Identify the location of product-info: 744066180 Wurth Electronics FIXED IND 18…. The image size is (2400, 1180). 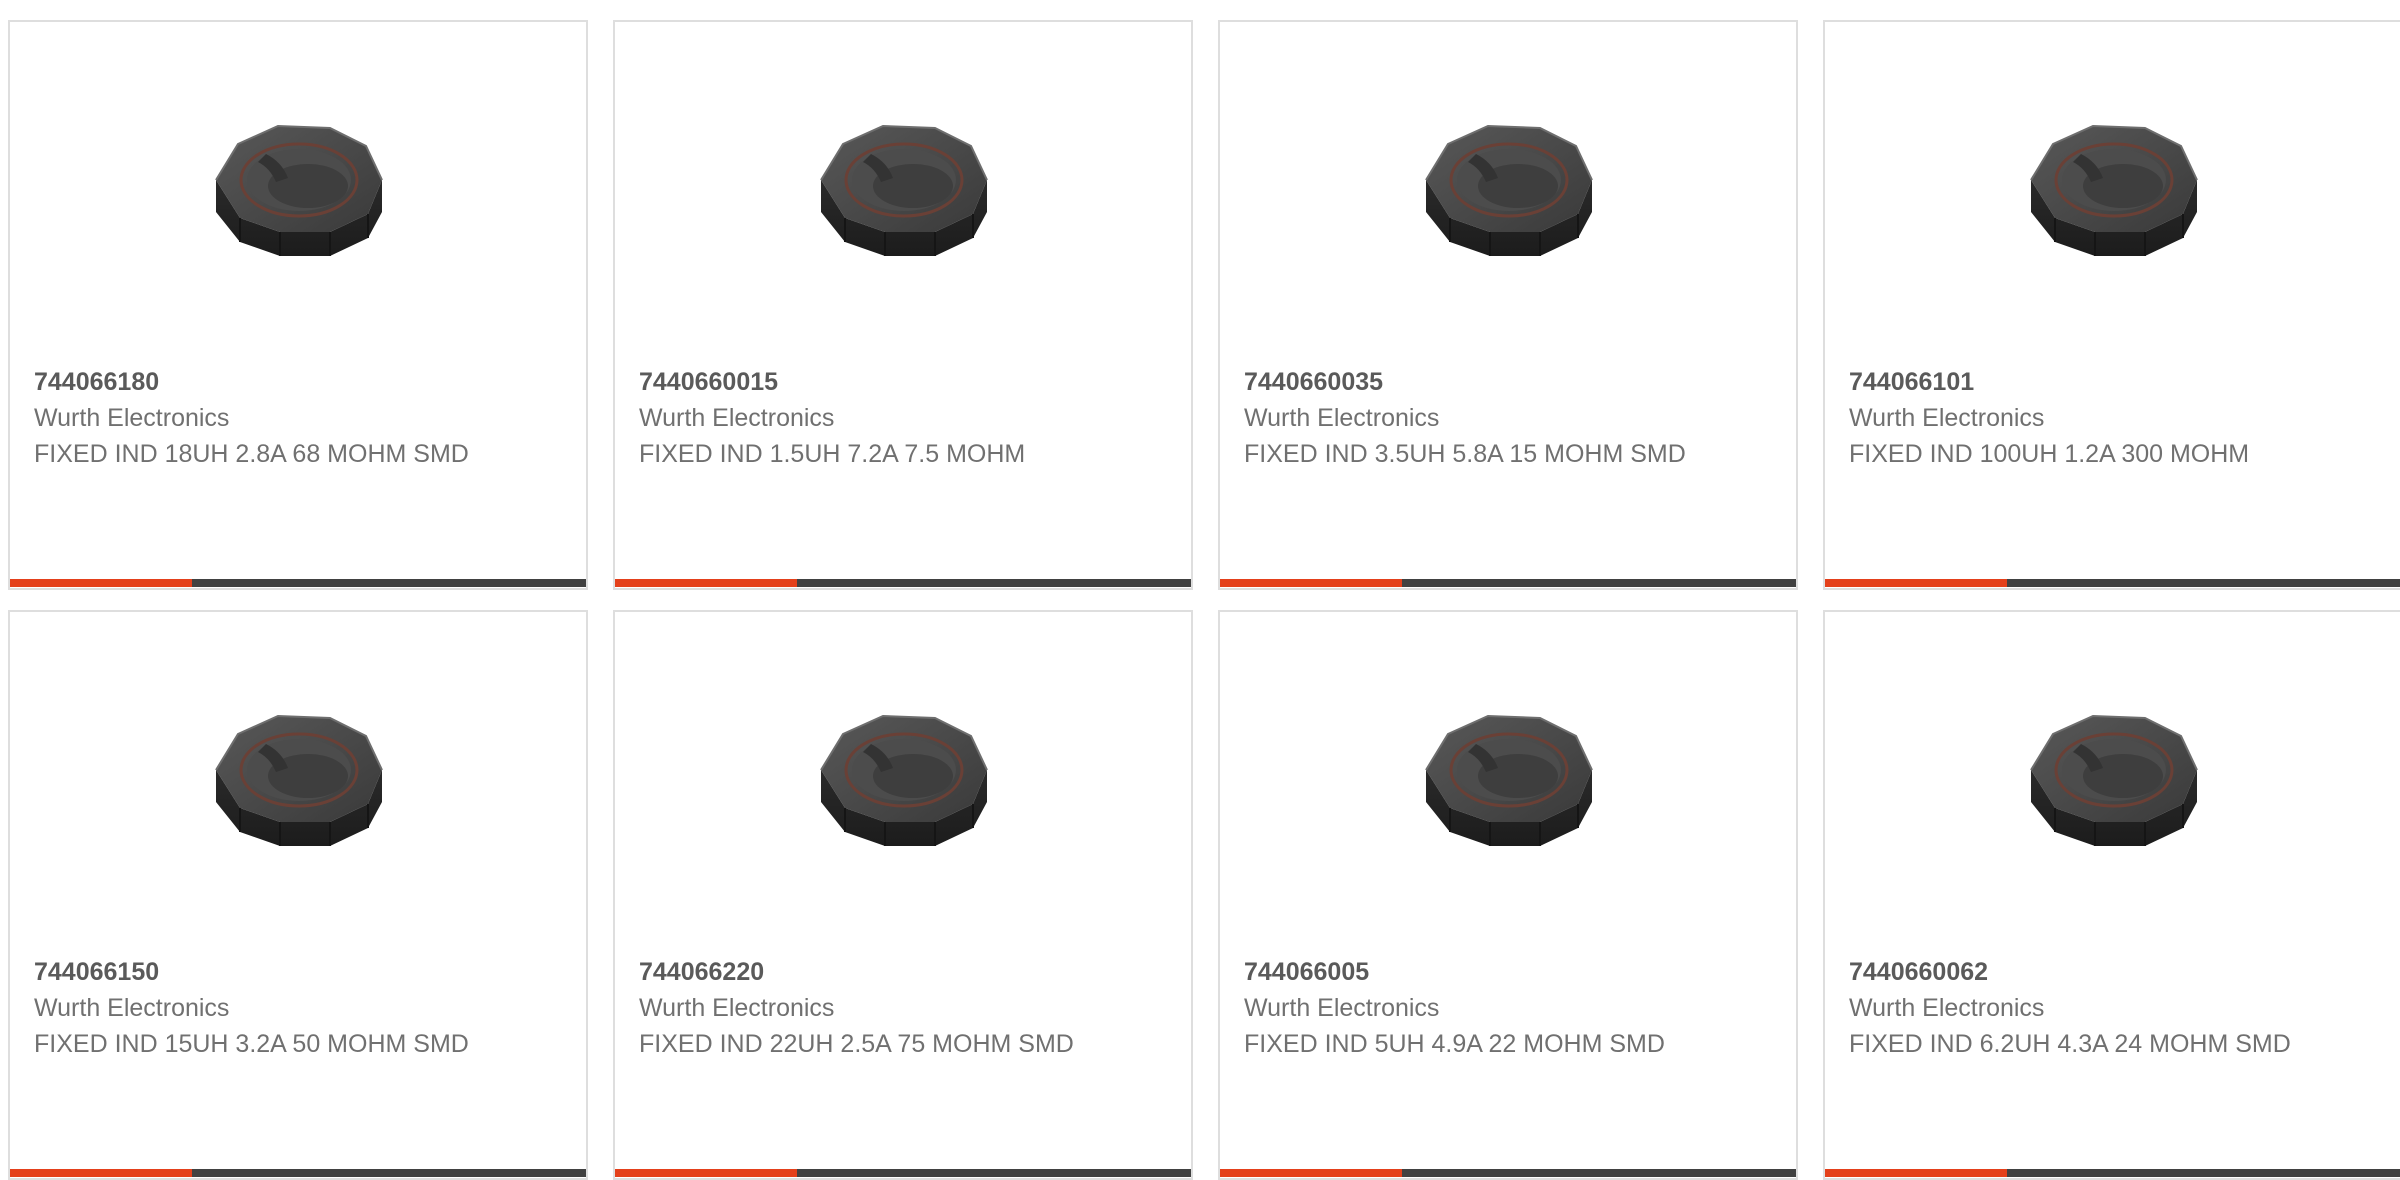
(264, 418).